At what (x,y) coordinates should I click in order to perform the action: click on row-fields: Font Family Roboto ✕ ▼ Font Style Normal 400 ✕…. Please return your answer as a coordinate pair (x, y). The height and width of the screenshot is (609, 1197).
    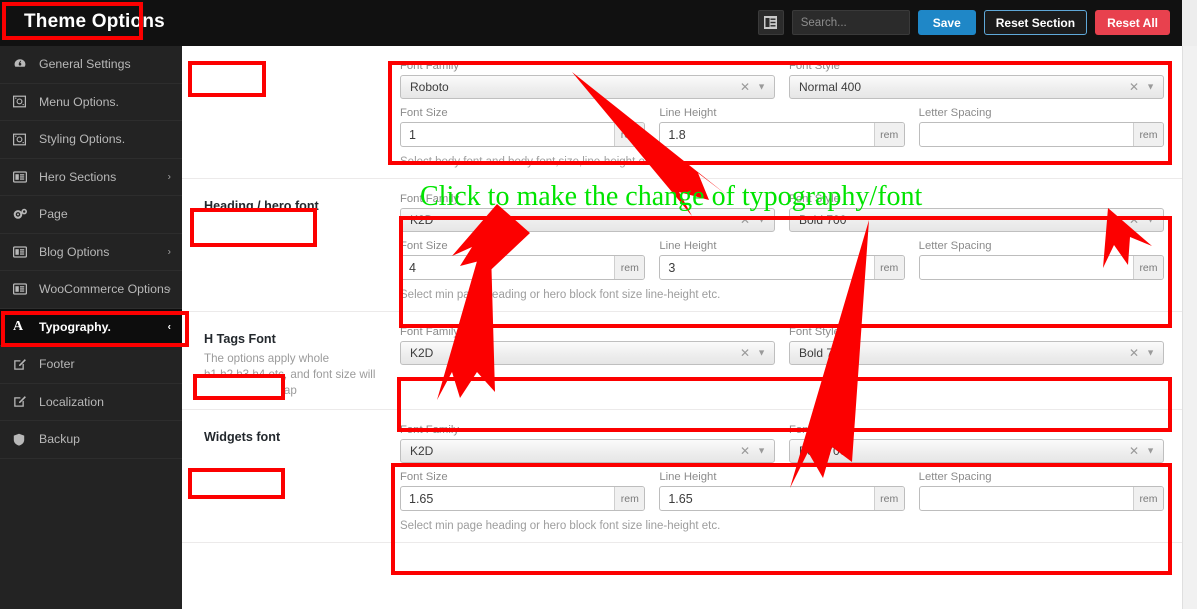
    Looking at the image, I should click on (791, 114).